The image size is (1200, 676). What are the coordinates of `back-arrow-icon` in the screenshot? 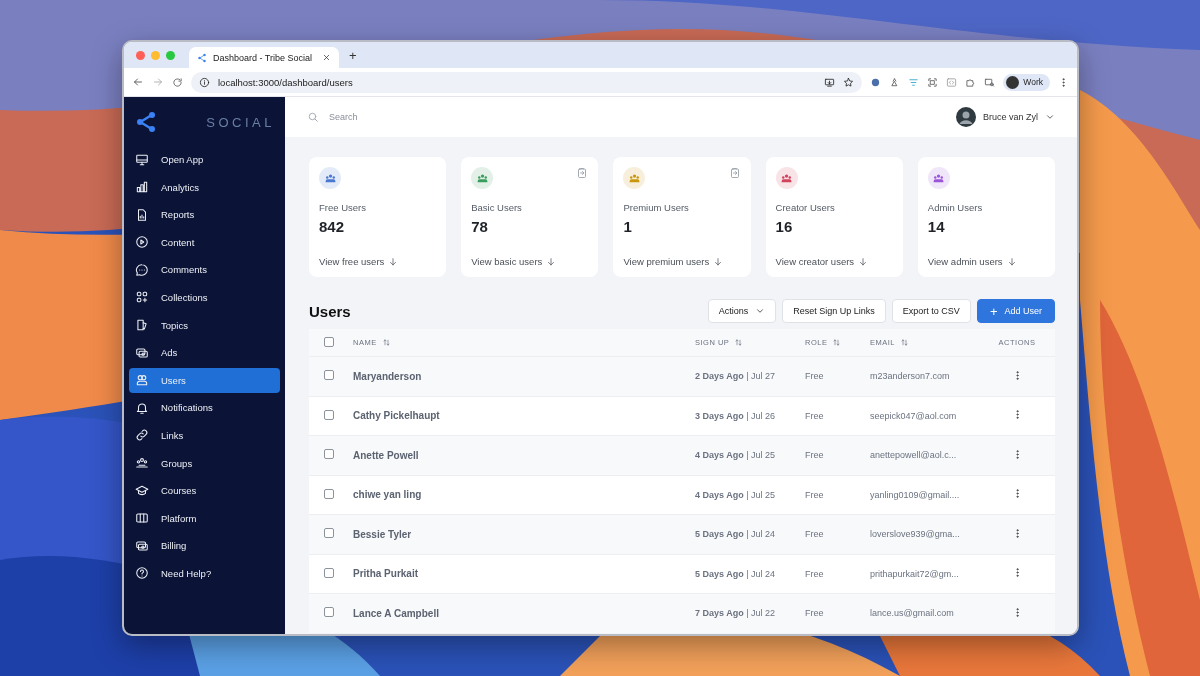 It's located at (138, 82).